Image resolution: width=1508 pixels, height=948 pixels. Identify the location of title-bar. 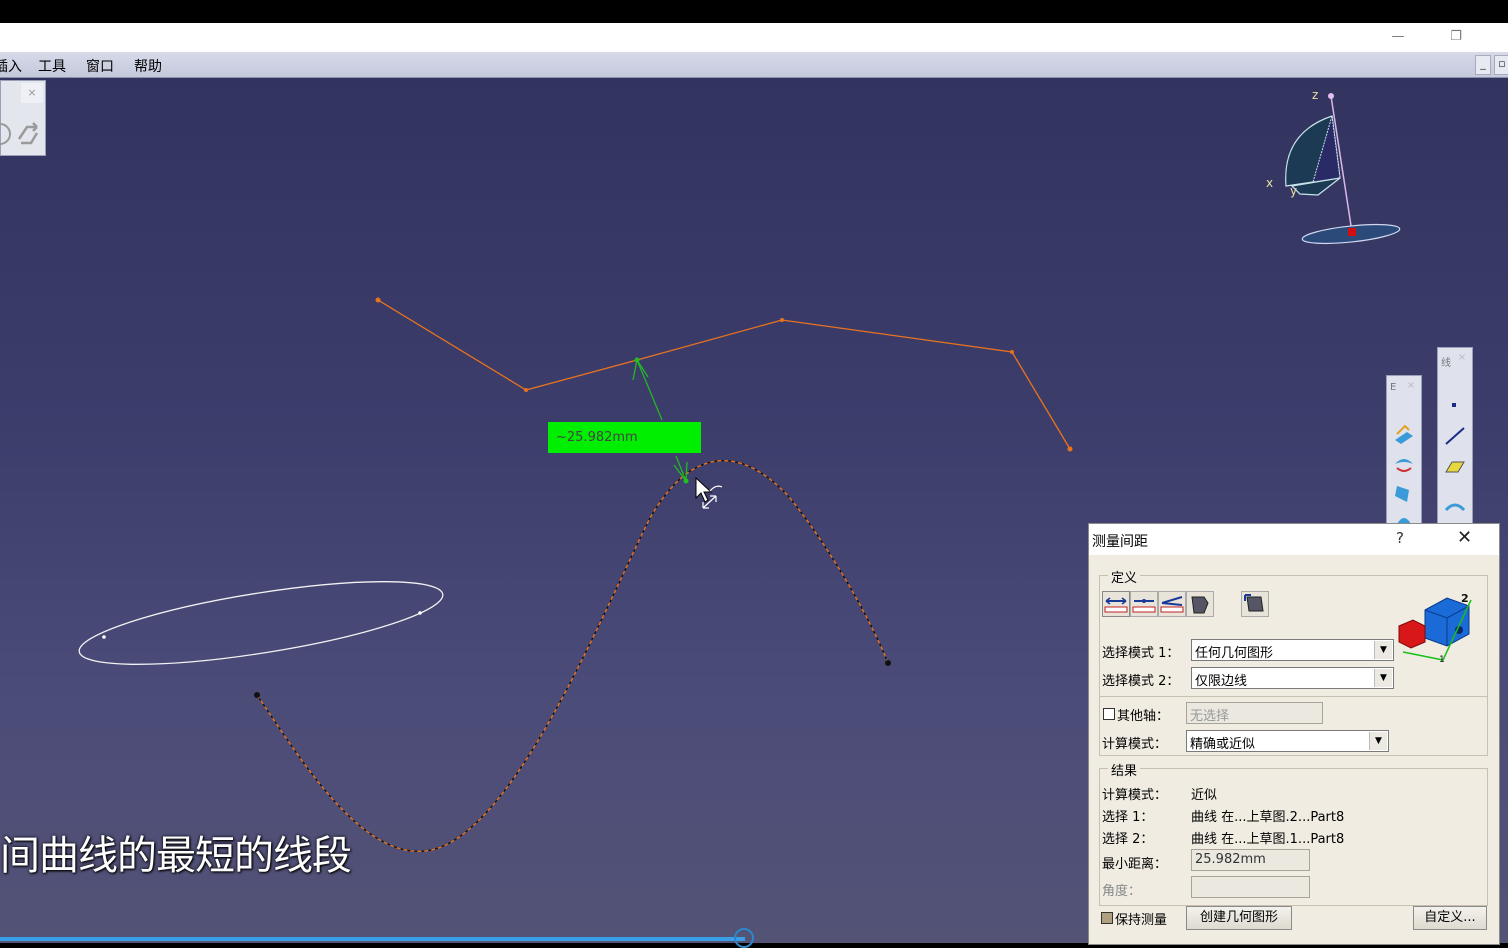
(754, 37).